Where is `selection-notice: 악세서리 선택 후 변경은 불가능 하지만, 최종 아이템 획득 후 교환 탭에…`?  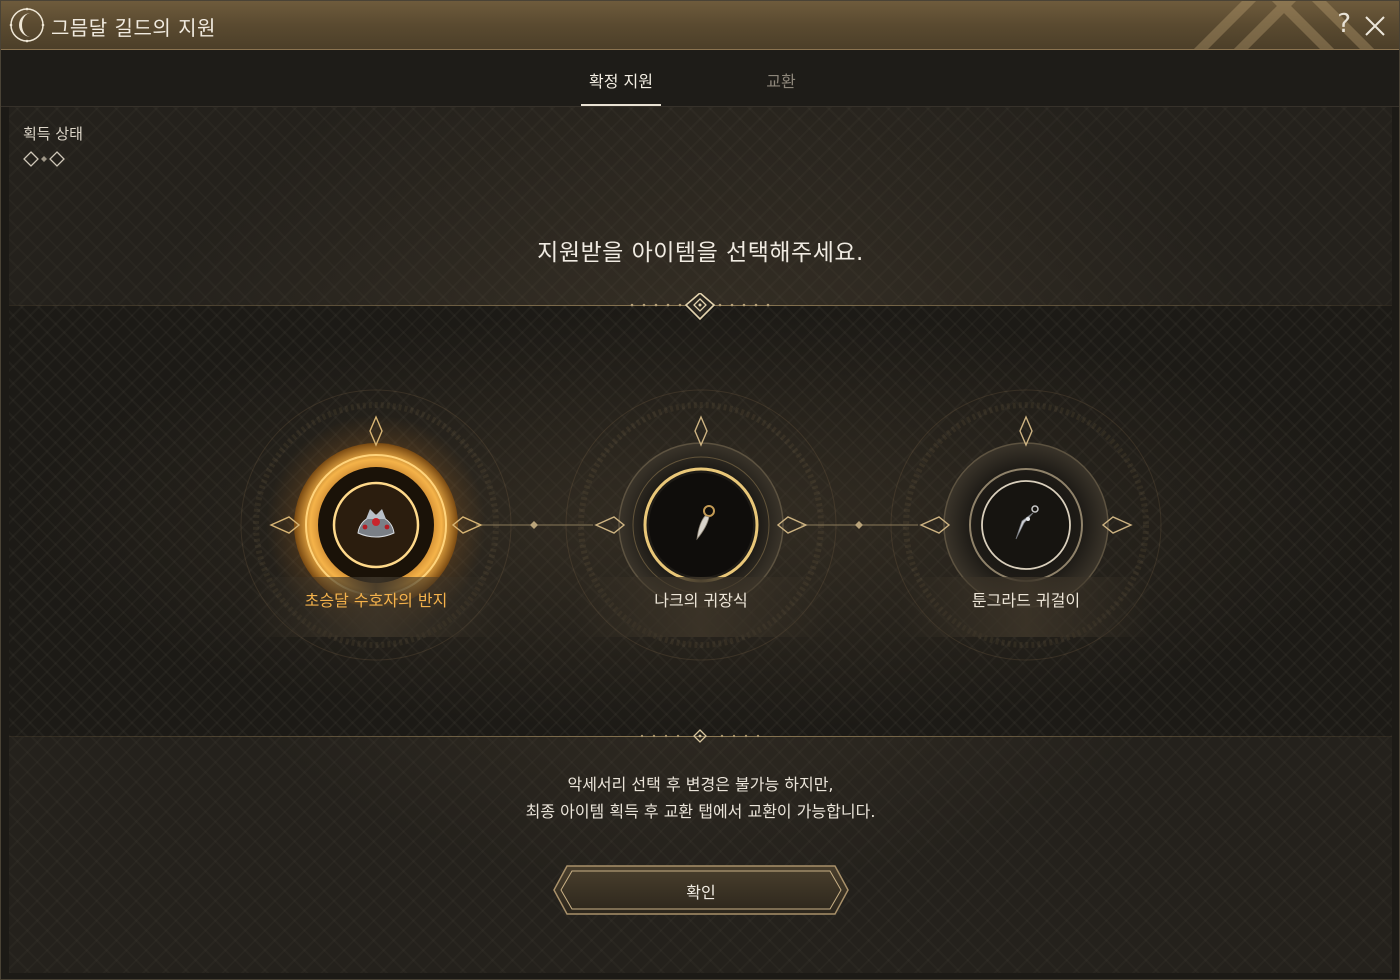
selection-notice: 악세서리 선택 후 변경은 불가능 하지만, 최종 아이템 획득 후 교환 탭에… is located at coordinates (700, 798).